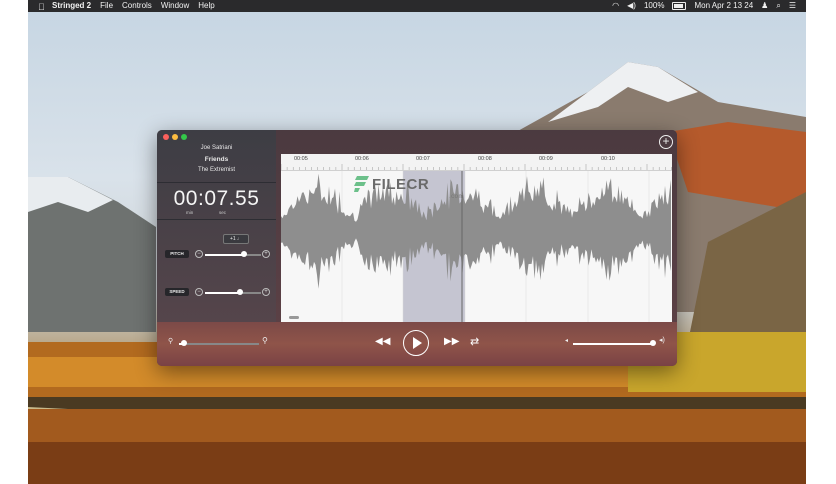  I want to click on pitch-semitone-badge: +1 ♩, so click(236, 239).